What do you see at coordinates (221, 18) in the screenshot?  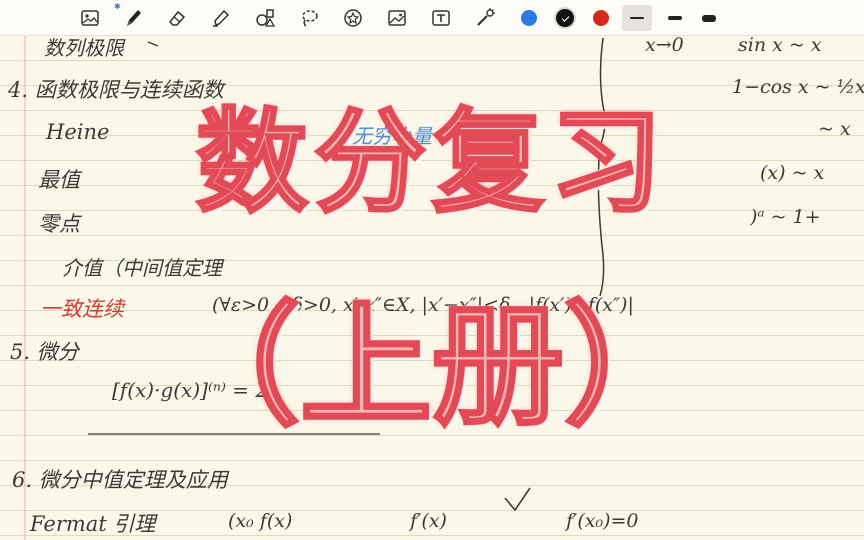 I see `highlighter-icon` at bounding box center [221, 18].